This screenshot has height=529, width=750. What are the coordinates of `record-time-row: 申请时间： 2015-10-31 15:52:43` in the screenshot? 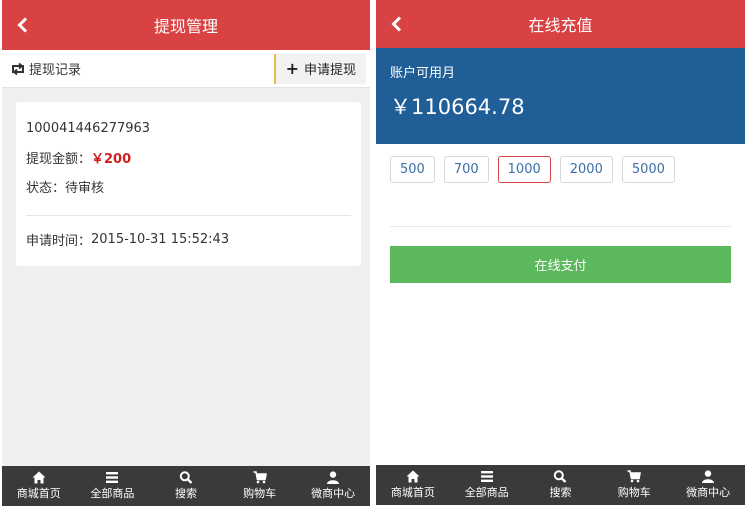 It's located at (188, 239).